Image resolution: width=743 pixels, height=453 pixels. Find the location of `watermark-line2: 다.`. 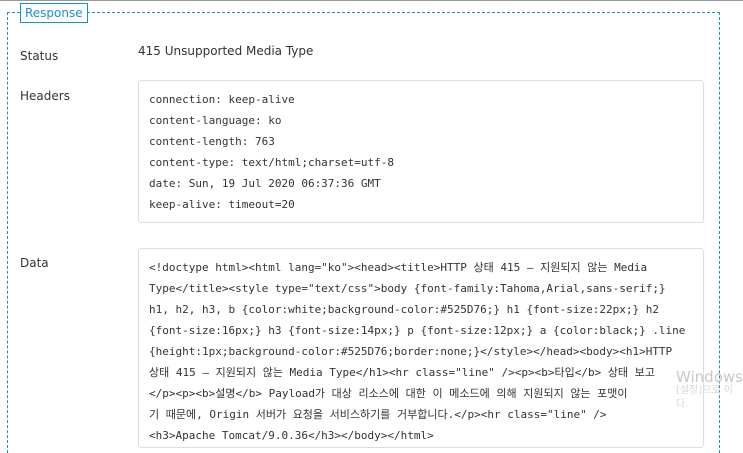

watermark-line2: 다. is located at coordinates (682, 404).